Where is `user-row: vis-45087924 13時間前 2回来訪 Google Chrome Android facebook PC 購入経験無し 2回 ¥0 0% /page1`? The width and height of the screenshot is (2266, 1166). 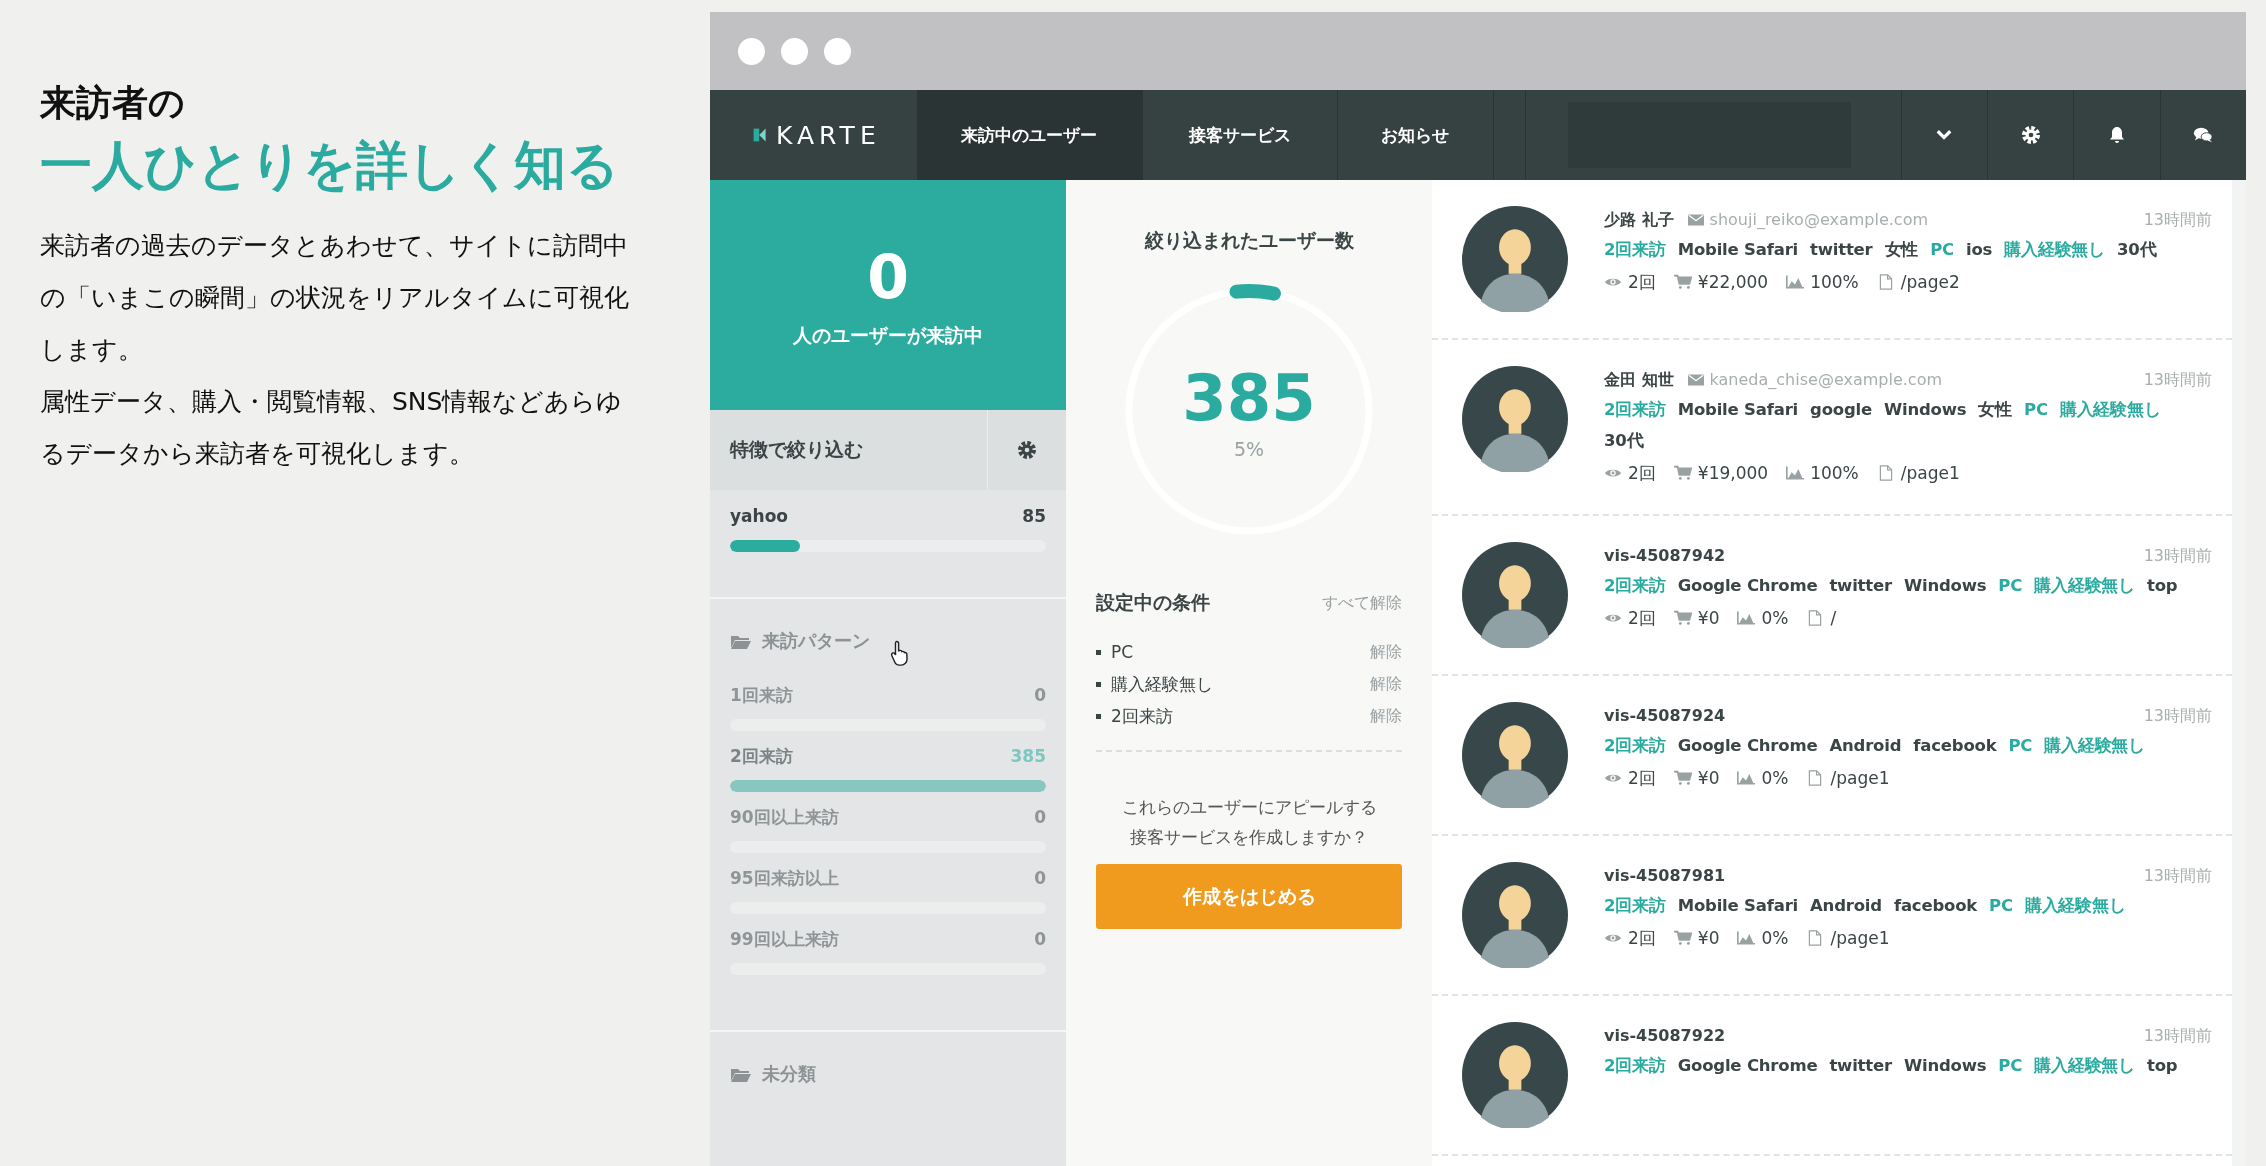
user-row: vis-45087924 13時間前 2回来訪 Google Chrome Android facebook PC 購入経験無し 2回 ¥0 0% /page1 is located at coordinates (1832, 756).